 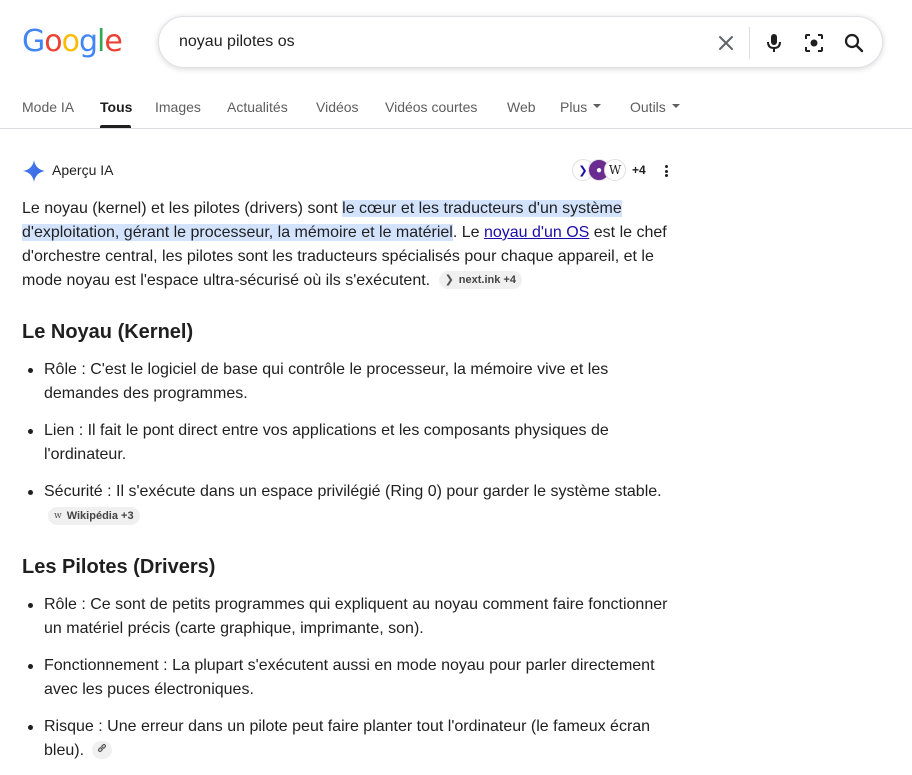 I want to click on search-input: noyau pilotes os, so click(x=237, y=42).